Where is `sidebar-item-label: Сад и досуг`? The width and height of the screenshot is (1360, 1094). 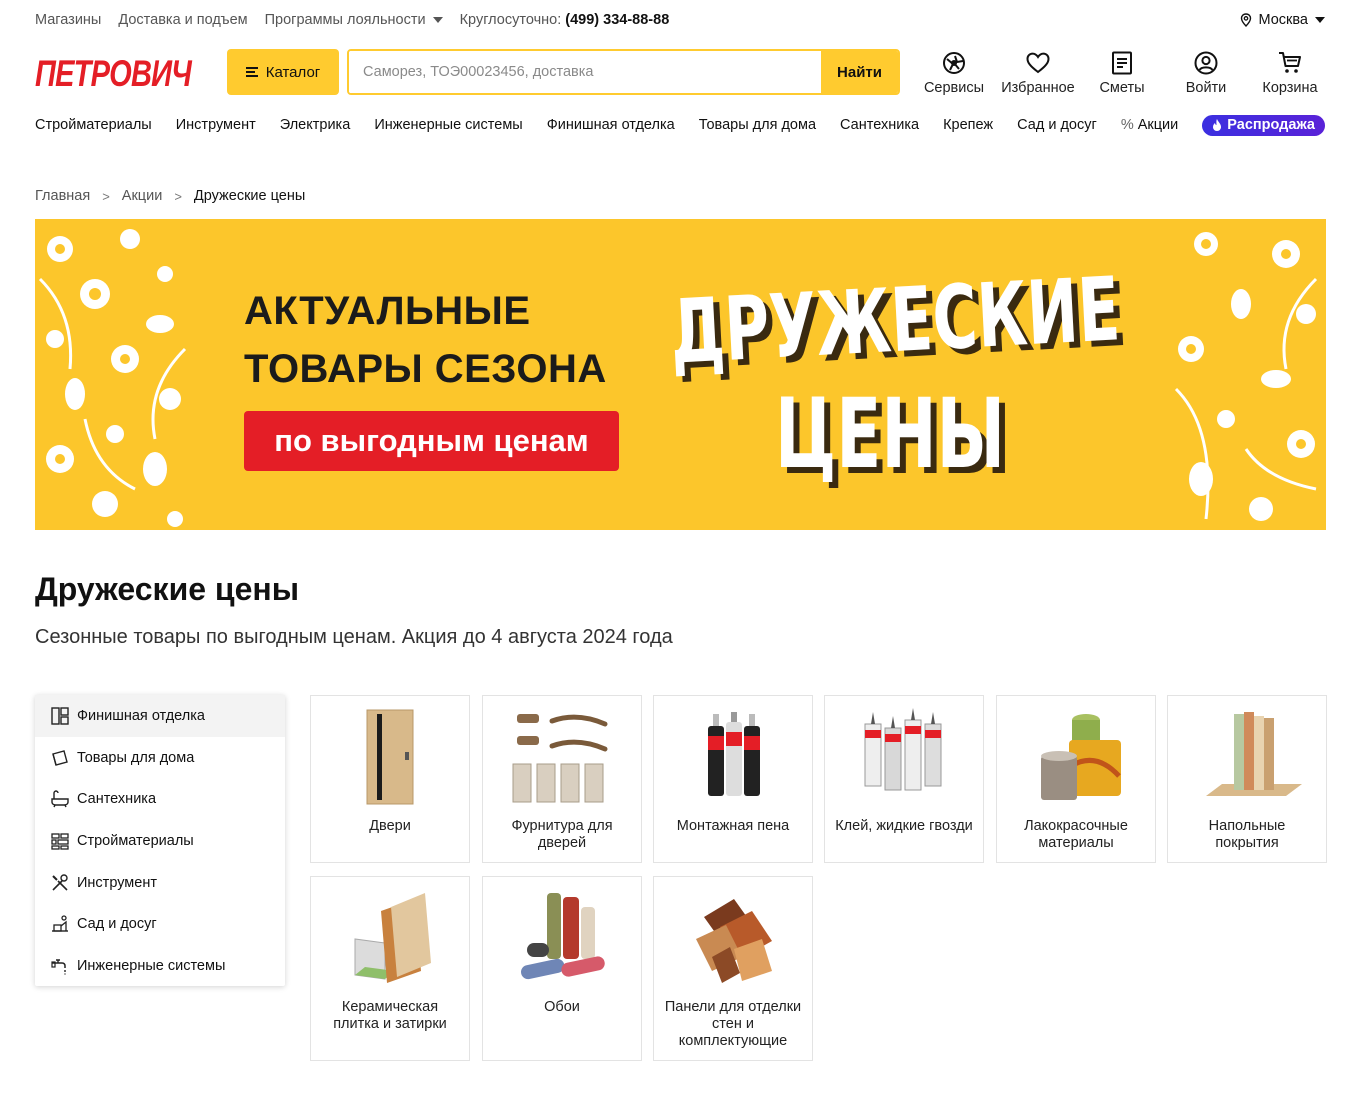
sidebar-item-label: Сад и досуг is located at coordinates (117, 924).